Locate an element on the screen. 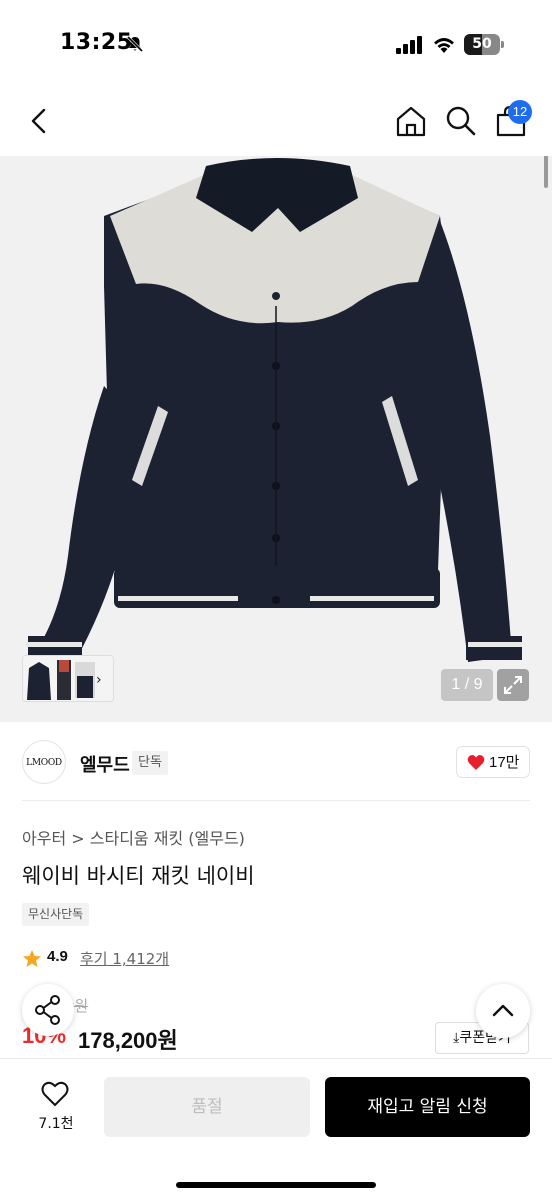 The width and height of the screenshot is (552, 1200). heart-icon is located at coordinates (476, 762).